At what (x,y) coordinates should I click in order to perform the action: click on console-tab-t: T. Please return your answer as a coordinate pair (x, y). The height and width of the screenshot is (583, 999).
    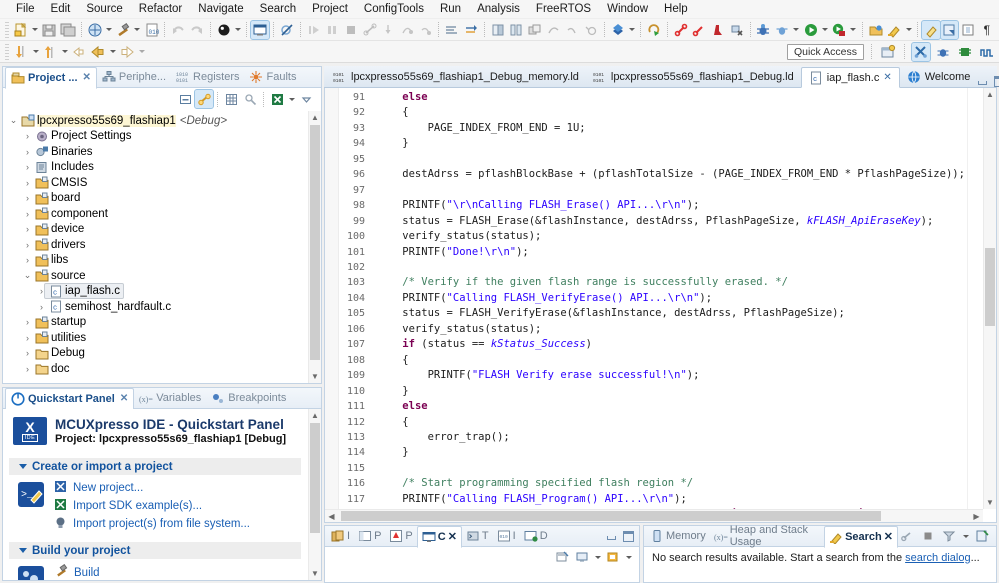
    Looking at the image, I should click on (477, 536).